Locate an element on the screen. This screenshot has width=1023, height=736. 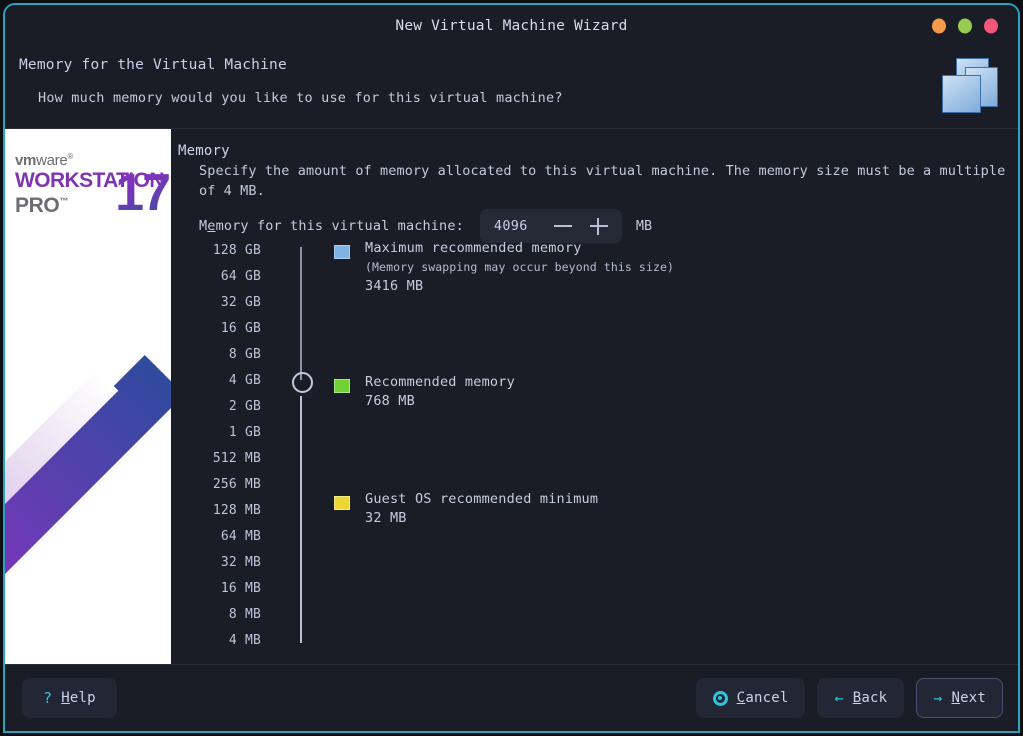
legend-title: Maximum recommended memory is located at coordinates (473, 248).